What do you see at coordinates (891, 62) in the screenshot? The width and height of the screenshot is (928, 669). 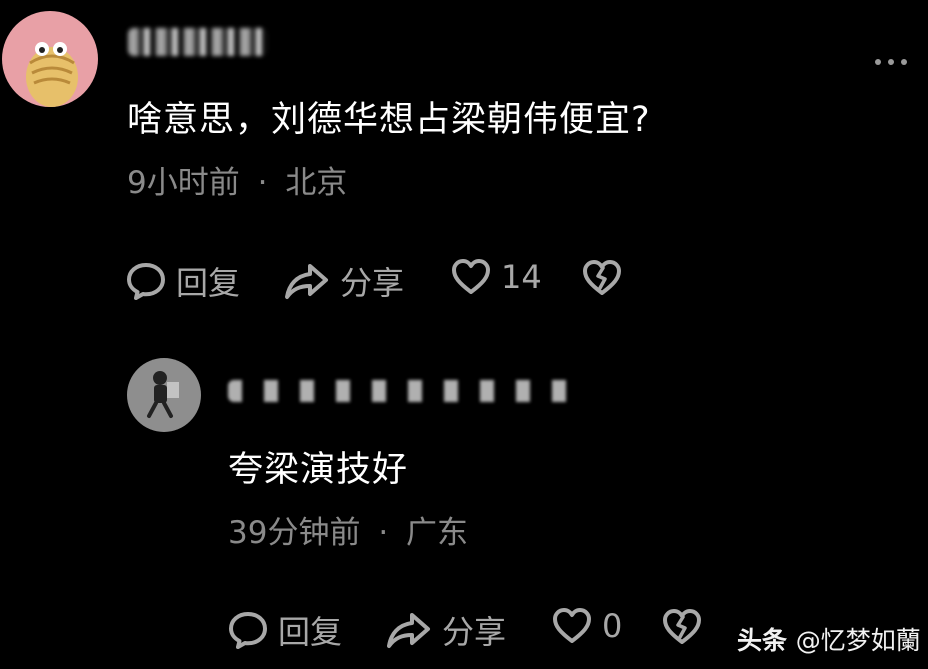 I see `more-dots-icon` at bounding box center [891, 62].